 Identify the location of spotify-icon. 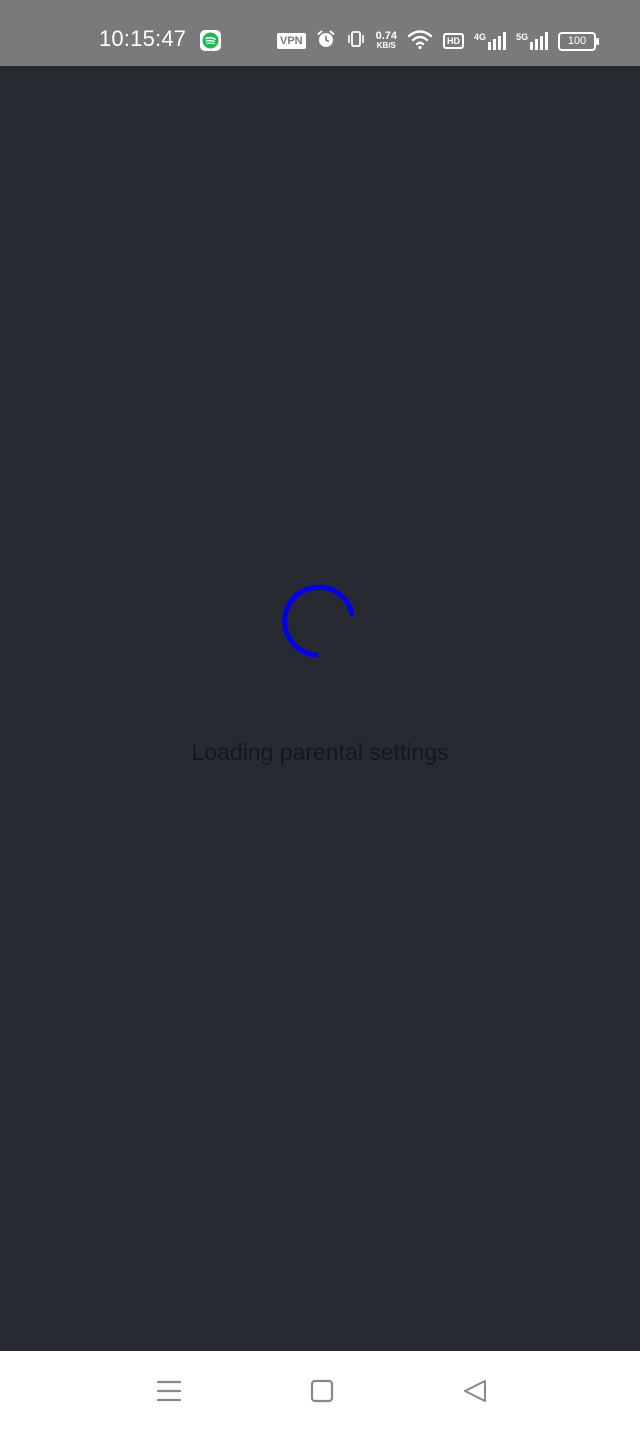
(210, 40).